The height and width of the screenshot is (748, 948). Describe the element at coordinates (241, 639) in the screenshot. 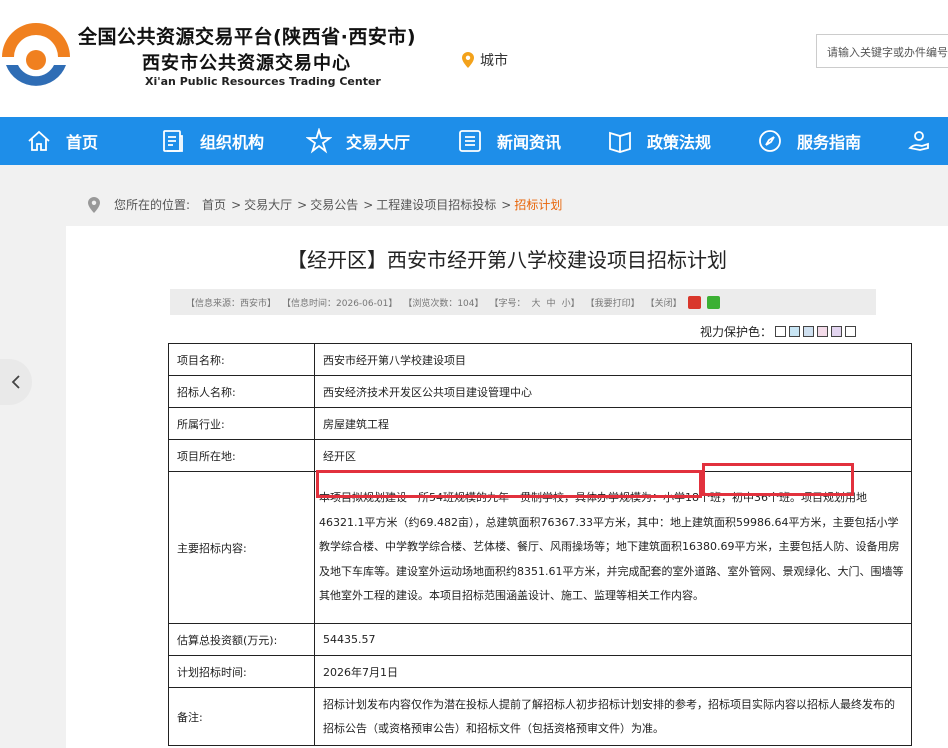

I see `table-key: 估算总投资额(万元):` at that location.